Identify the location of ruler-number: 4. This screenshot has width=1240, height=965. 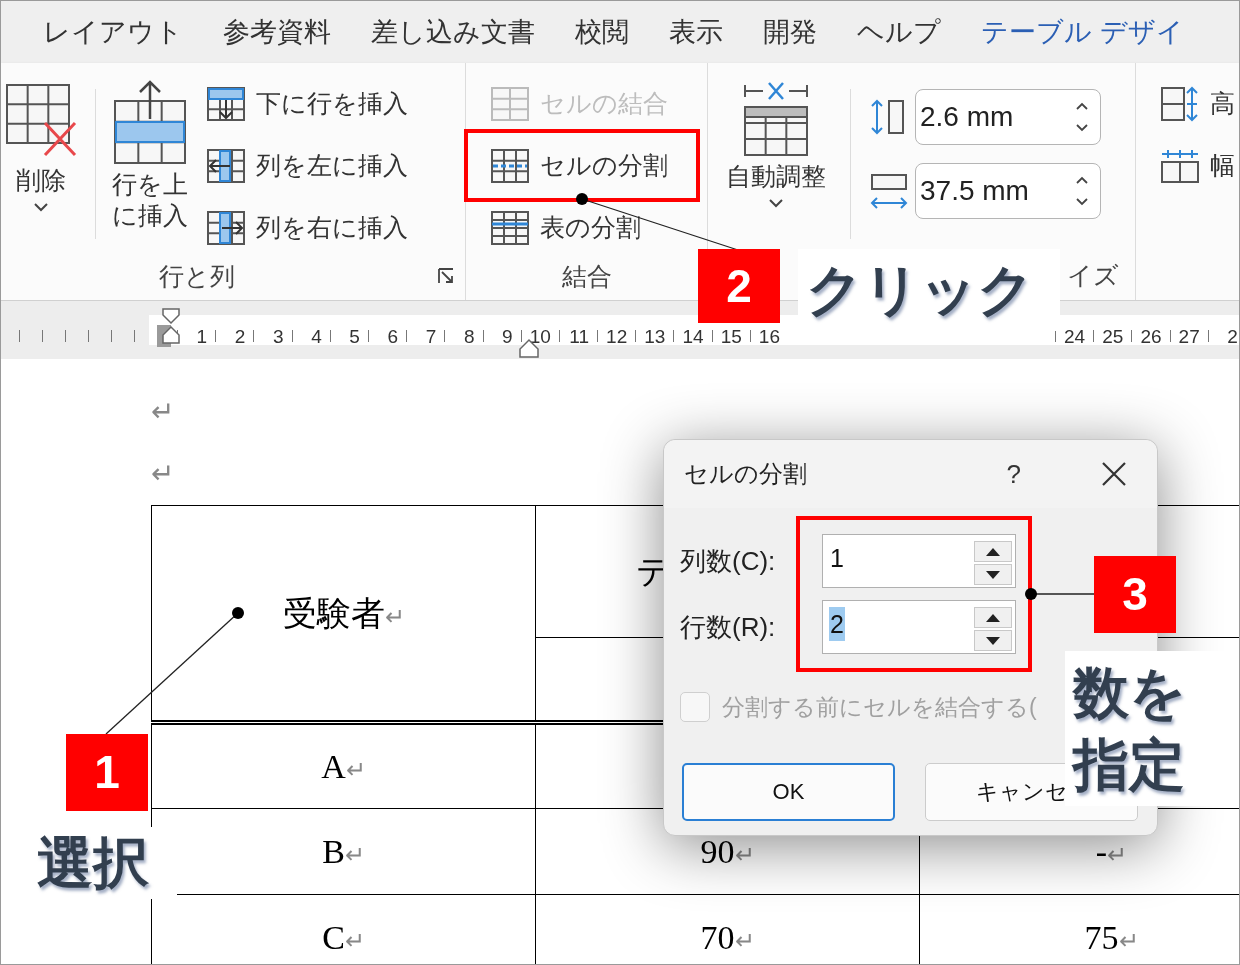
(317, 336).